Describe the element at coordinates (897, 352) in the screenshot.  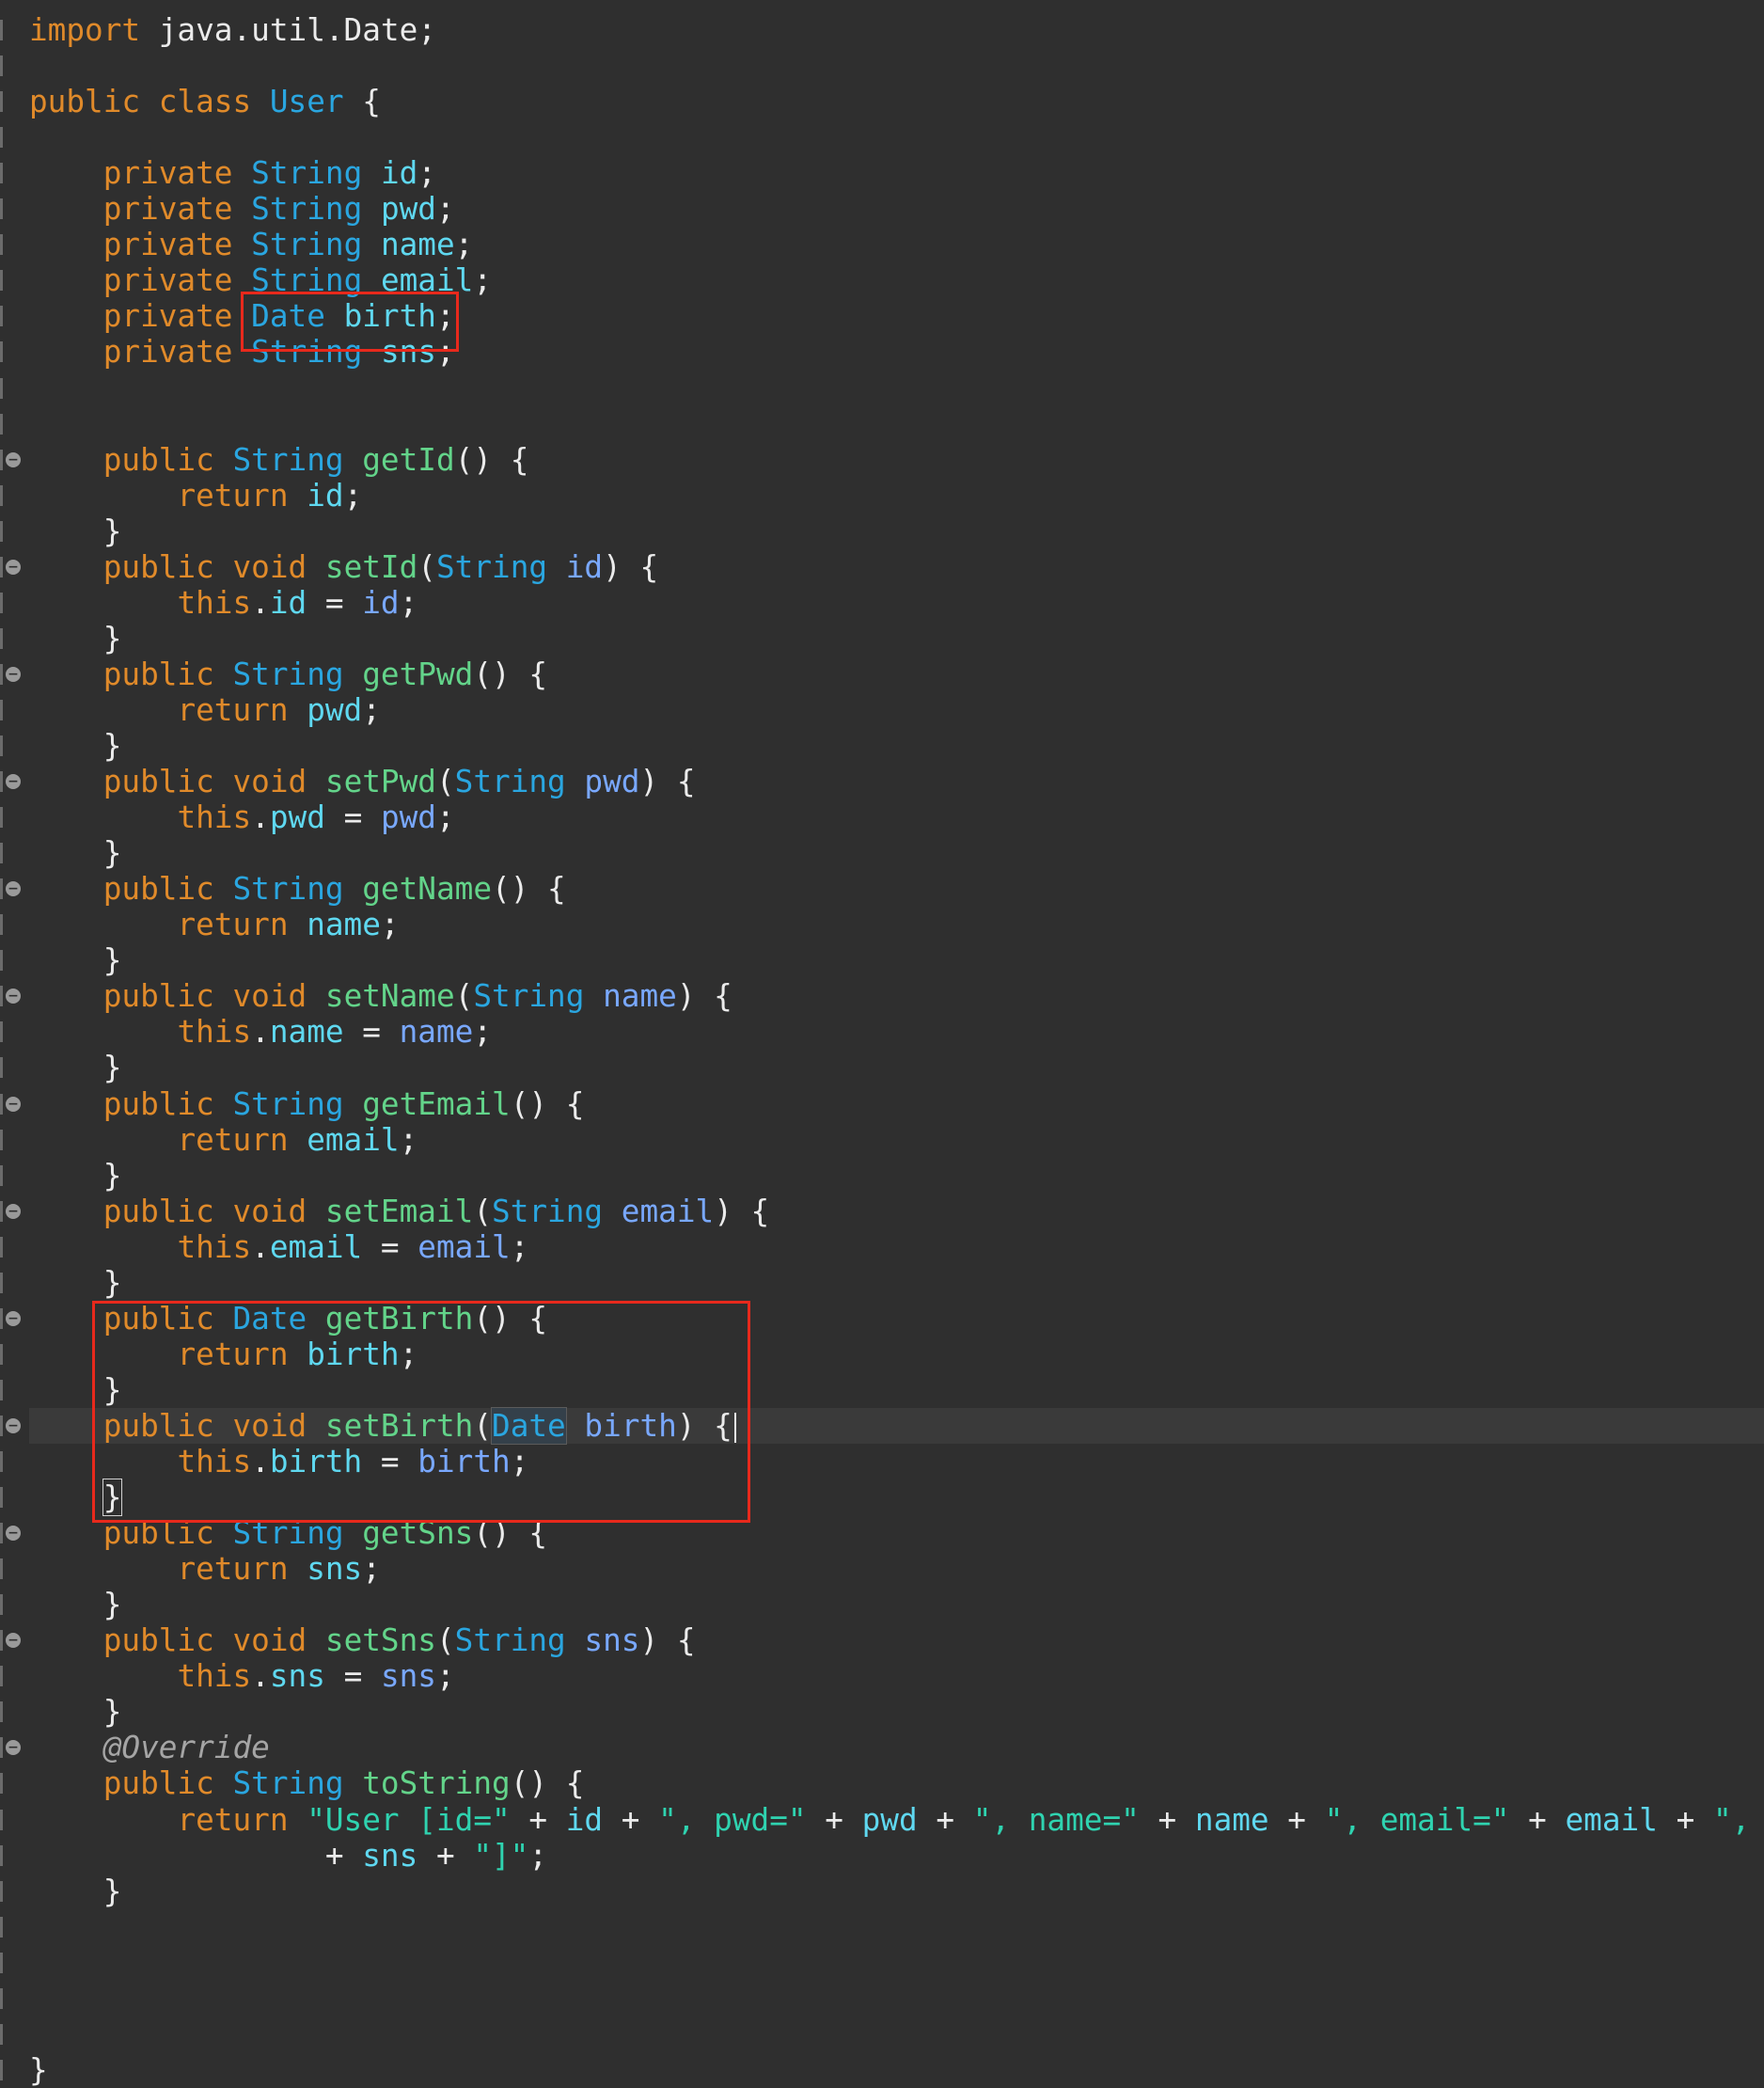
I see `code-line: private String sns;` at that location.